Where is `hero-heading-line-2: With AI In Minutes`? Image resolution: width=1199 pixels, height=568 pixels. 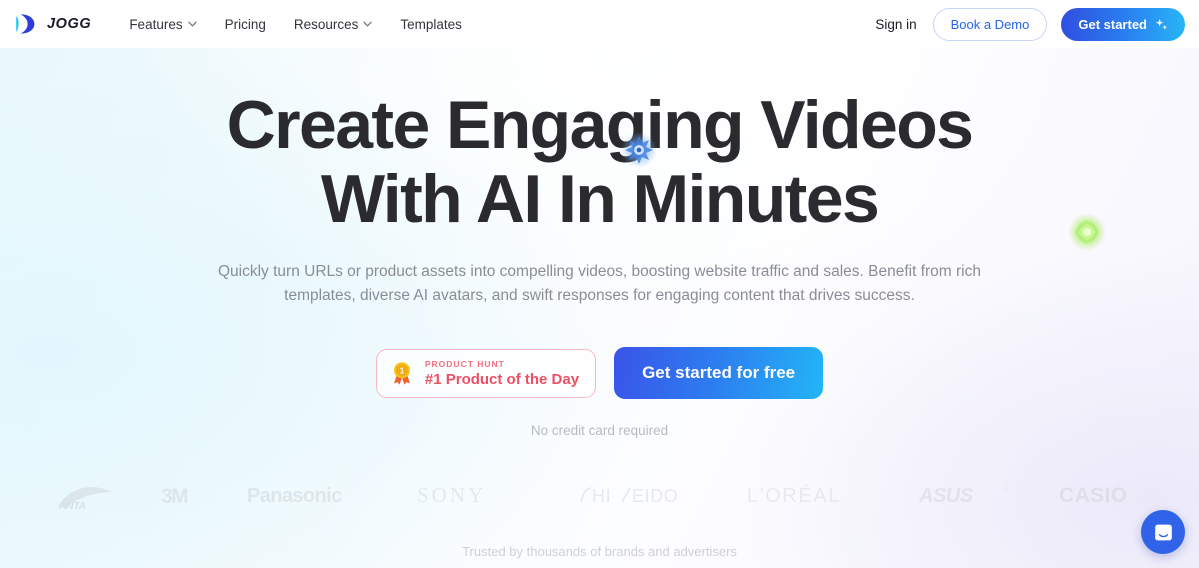
hero-heading-line-2: With AI In Minutes is located at coordinates (600, 199).